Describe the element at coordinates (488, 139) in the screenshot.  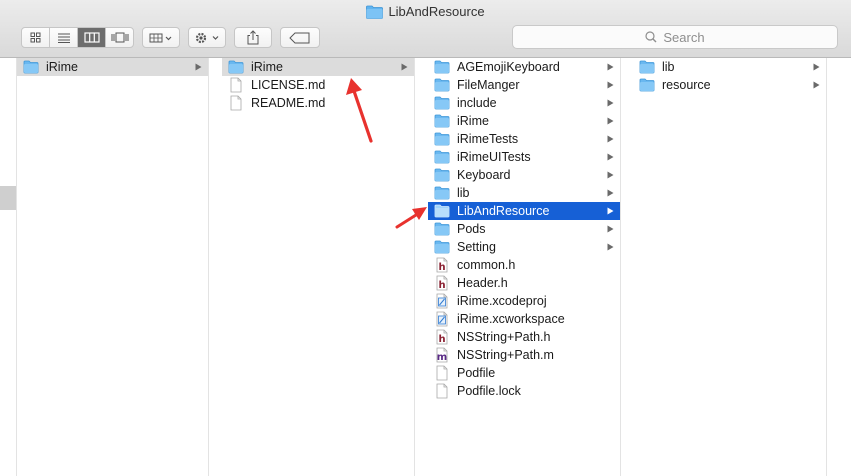
I see `row-label: iRimeTests` at that location.